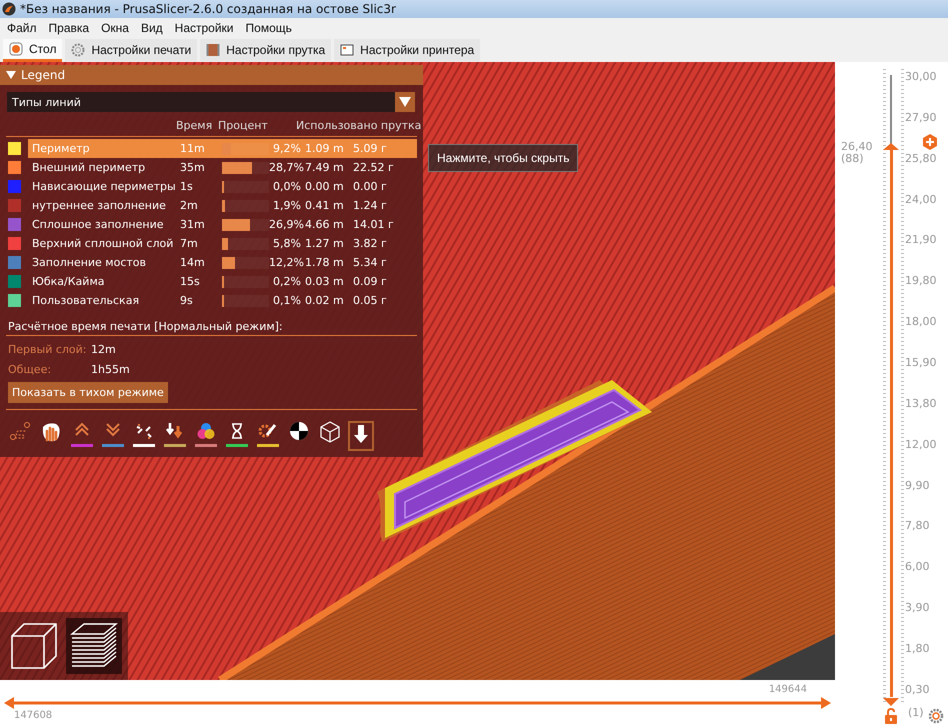  What do you see at coordinates (891, 716) in the screenshot?
I see `unlock-icon` at bounding box center [891, 716].